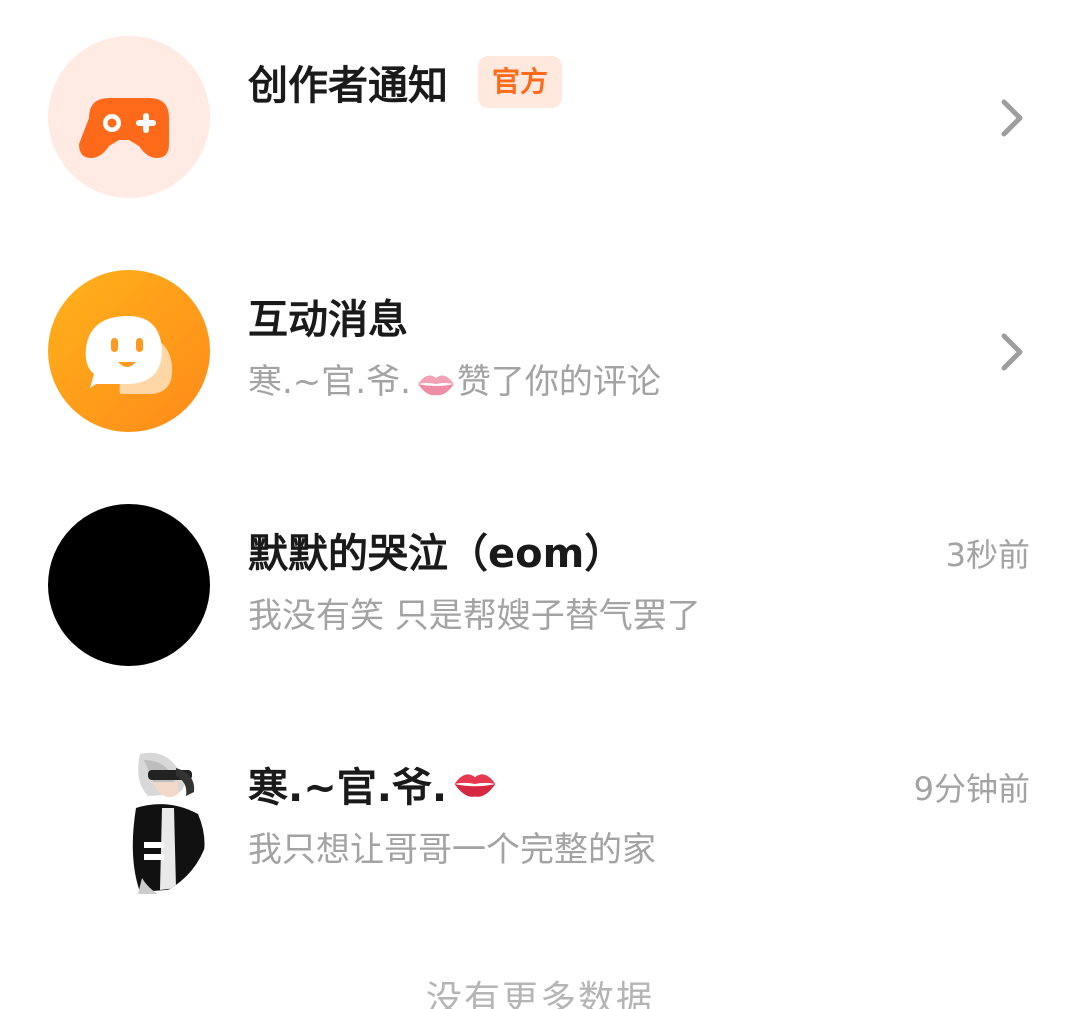  Describe the element at coordinates (520, 82) in the screenshot. I see `official-badge: 官方` at that location.